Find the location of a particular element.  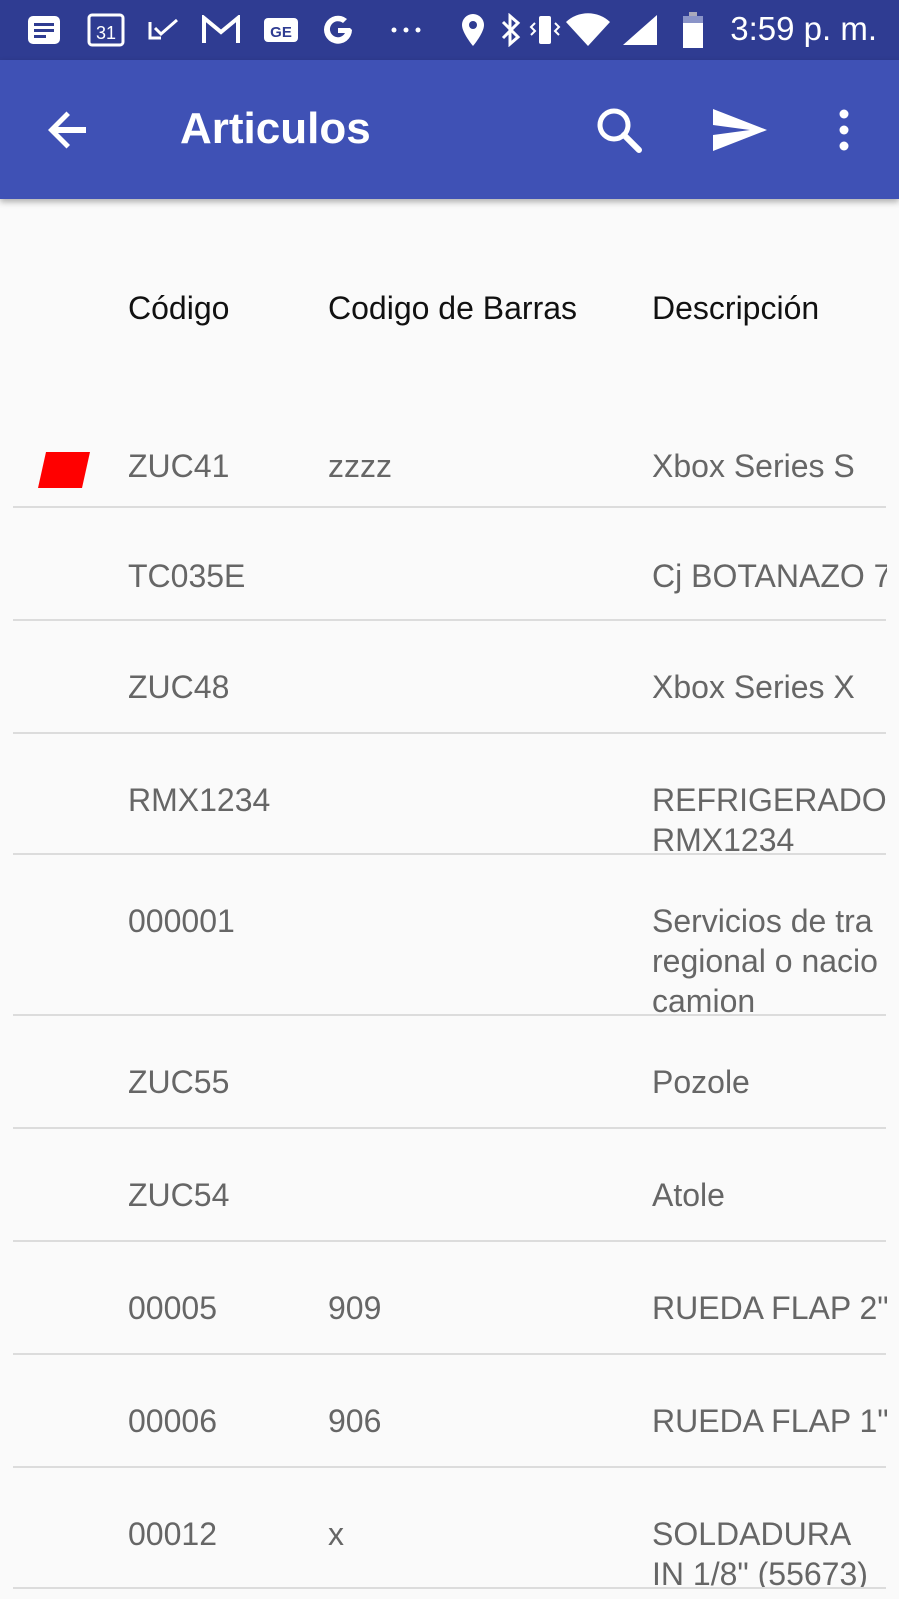

arrow-back-icon is located at coordinates (67, 130).